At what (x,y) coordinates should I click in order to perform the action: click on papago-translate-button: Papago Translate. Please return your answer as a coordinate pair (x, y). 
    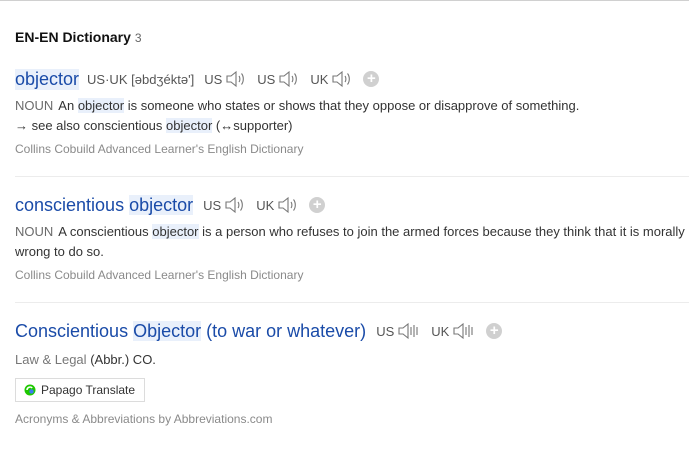
    Looking at the image, I should click on (80, 390).